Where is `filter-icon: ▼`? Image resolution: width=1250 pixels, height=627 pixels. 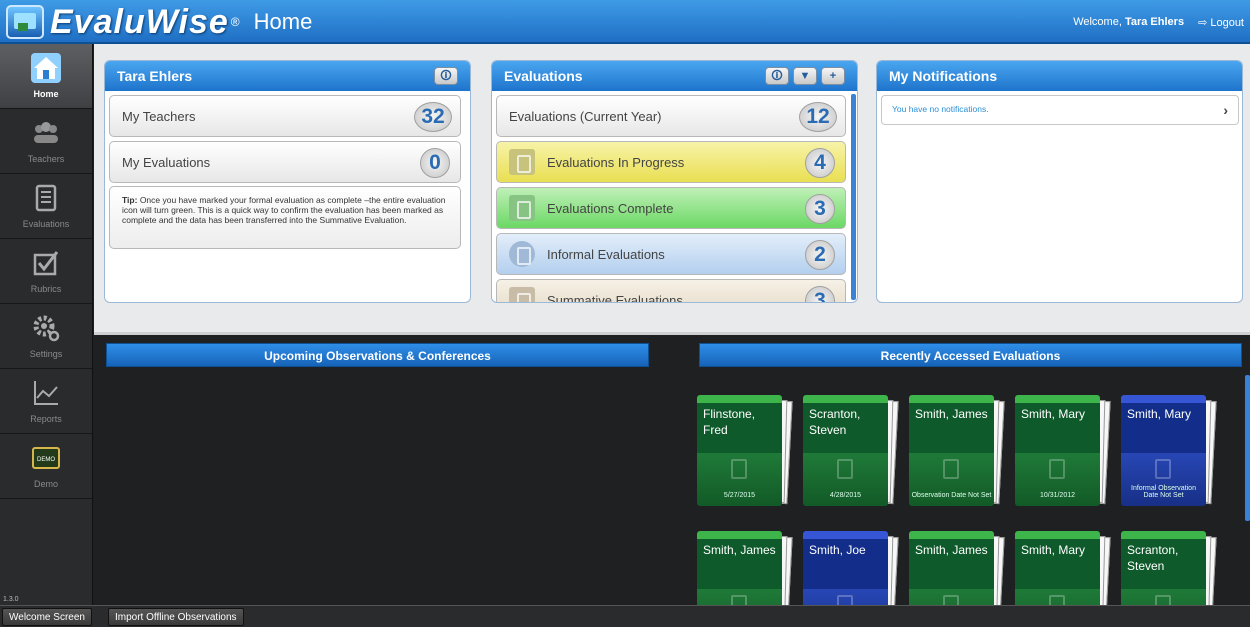
filter-icon: ▼ is located at coordinates (805, 76).